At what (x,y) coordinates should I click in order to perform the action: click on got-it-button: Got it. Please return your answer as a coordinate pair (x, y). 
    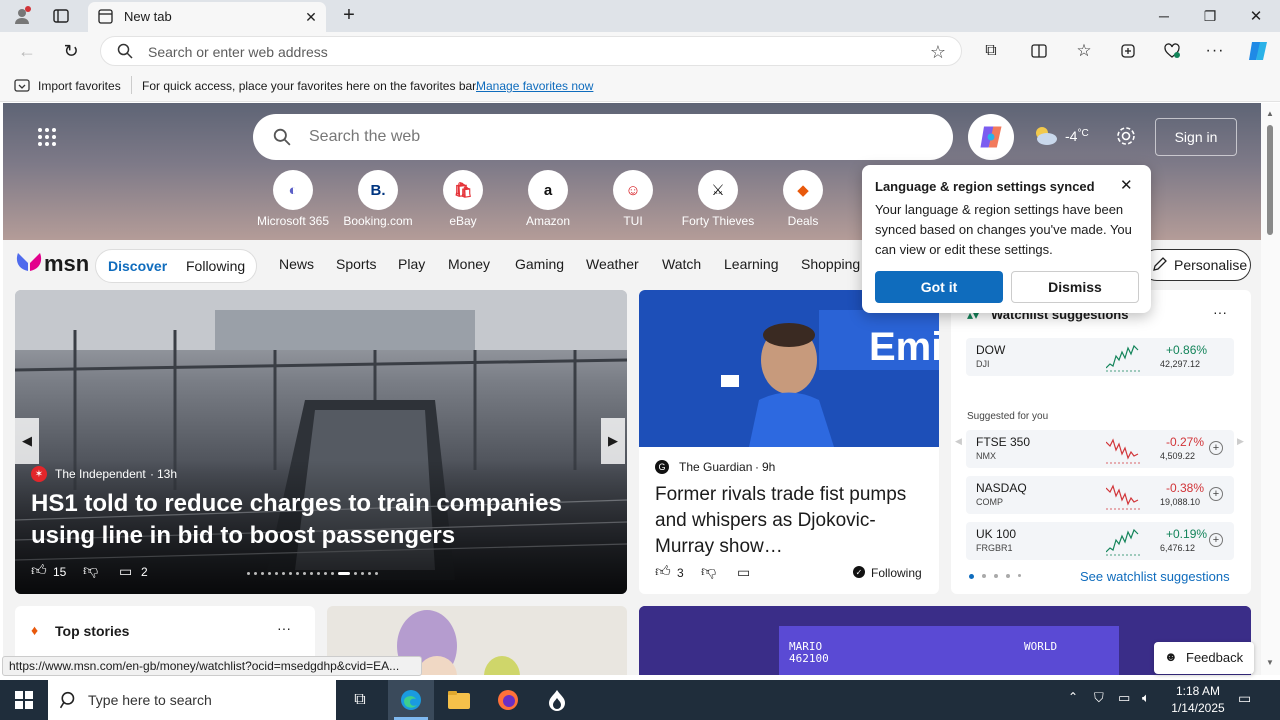
    Looking at the image, I should click on (939, 287).